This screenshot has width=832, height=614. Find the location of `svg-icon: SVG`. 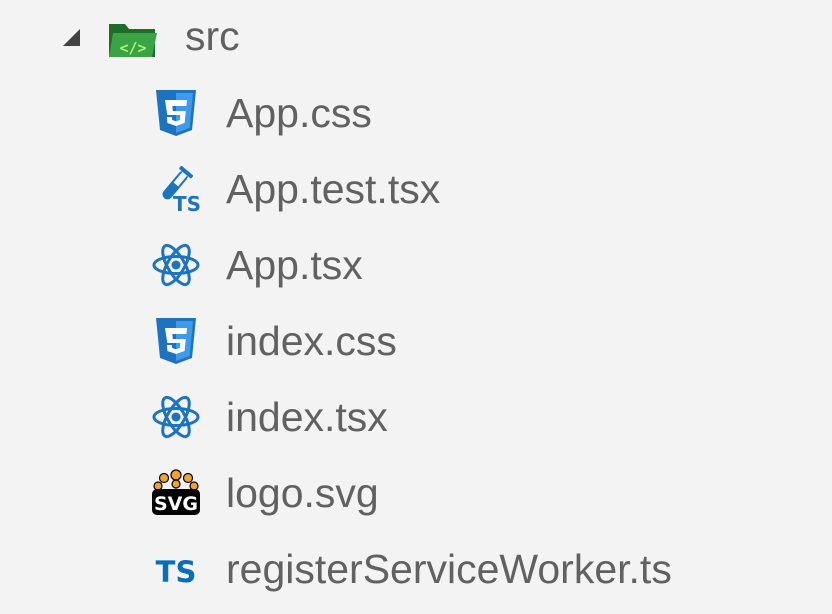

svg-icon: SVG is located at coordinates (176, 493).